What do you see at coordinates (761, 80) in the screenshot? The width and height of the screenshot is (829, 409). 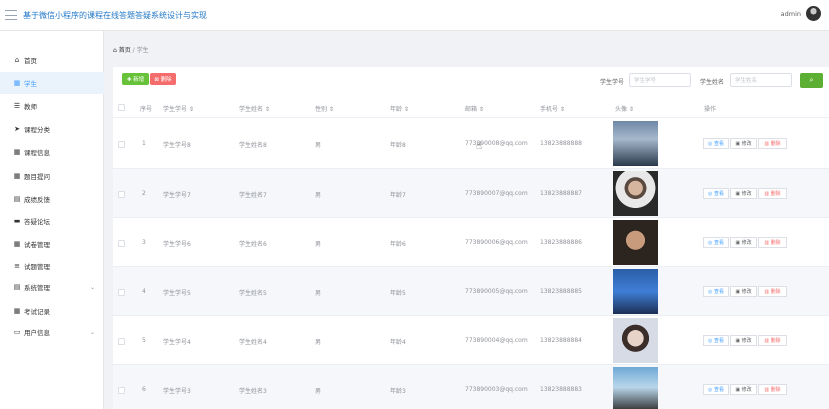 I see `student-name-input: 学生姓名` at bounding box center [761, 80].